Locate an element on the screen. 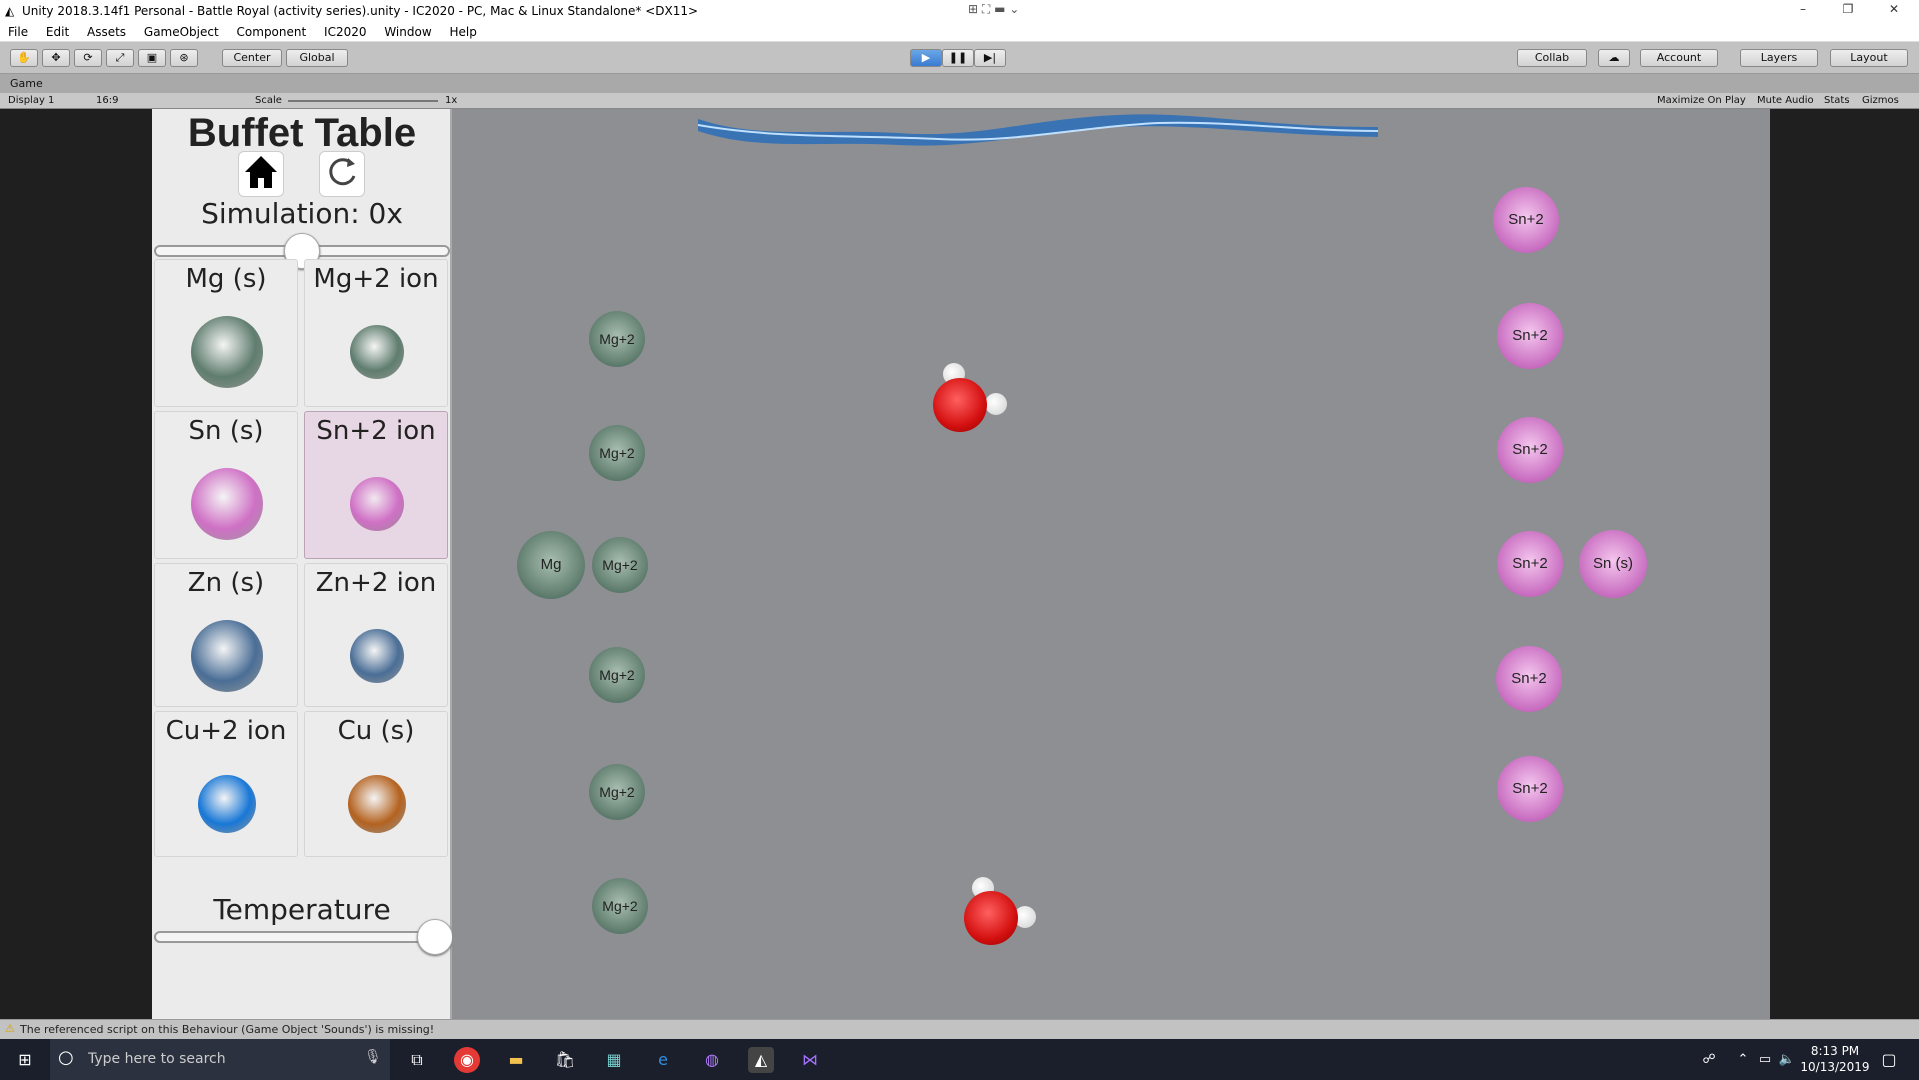  move-tool-icon: ✥ is located at coordinates (56, 58).